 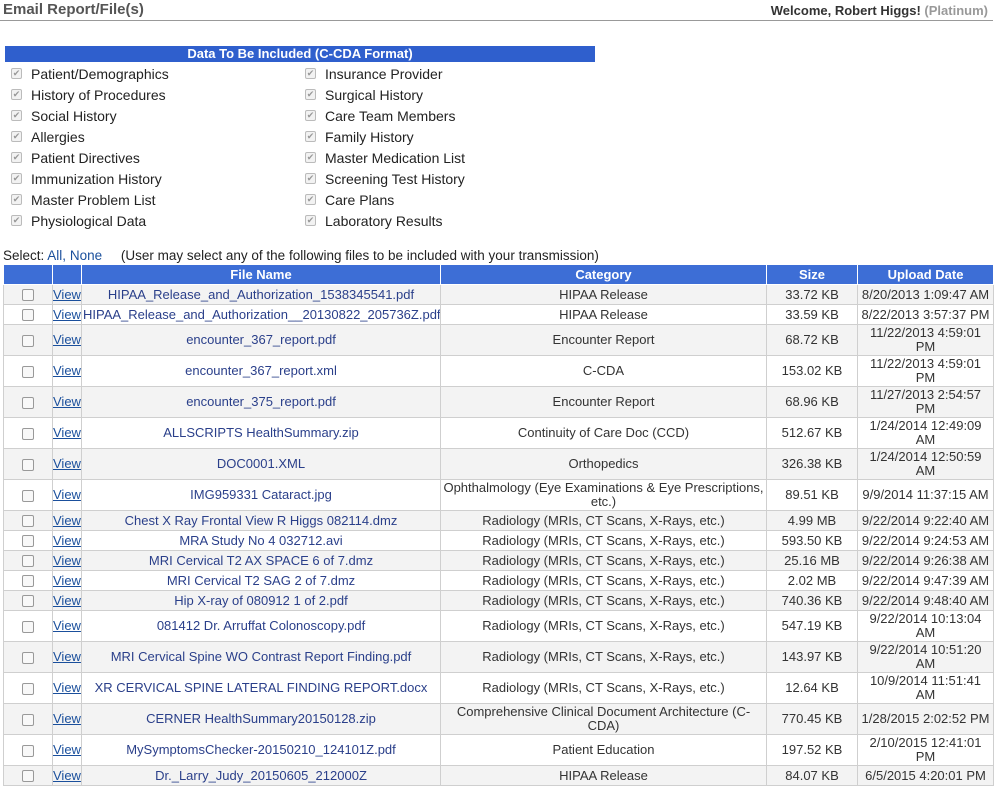 I want to click on data-item-checkbox: ✔ Care Plans, so click(x=349, y=200).